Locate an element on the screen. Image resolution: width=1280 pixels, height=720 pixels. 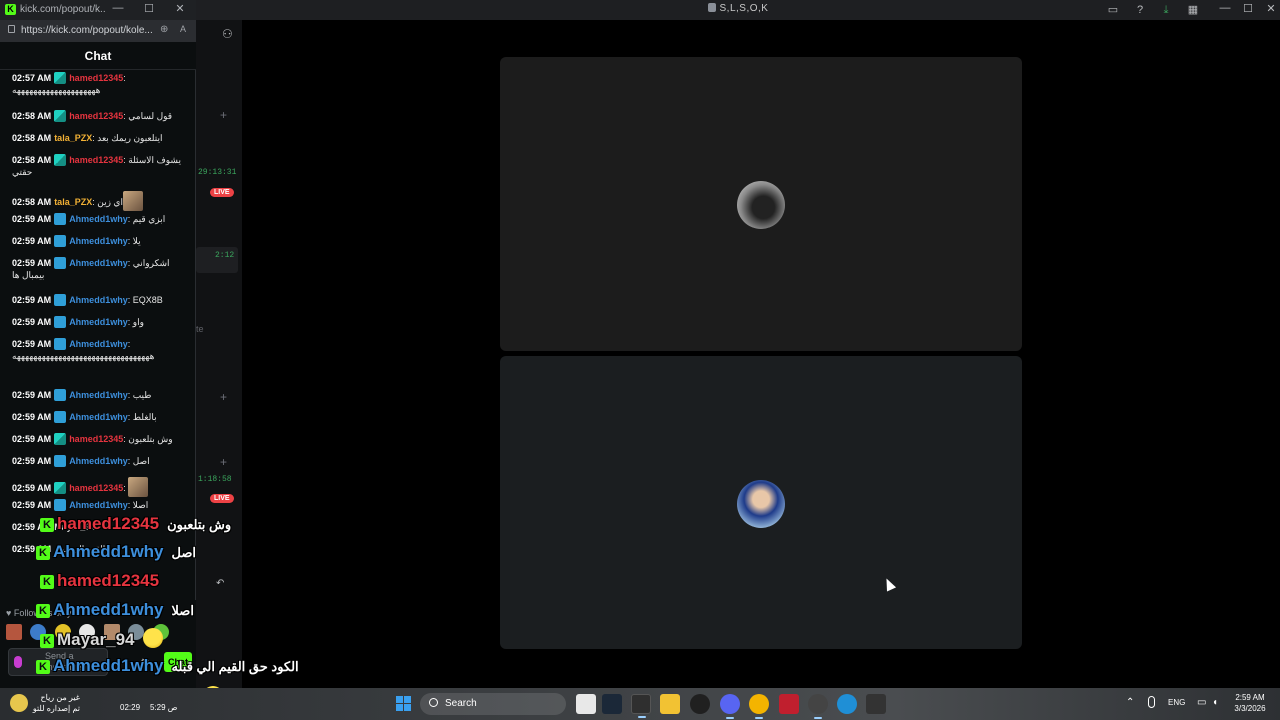
chat-message: 02:59 AM Ahmedd1why: يلا is located at coordinates (100, 241).